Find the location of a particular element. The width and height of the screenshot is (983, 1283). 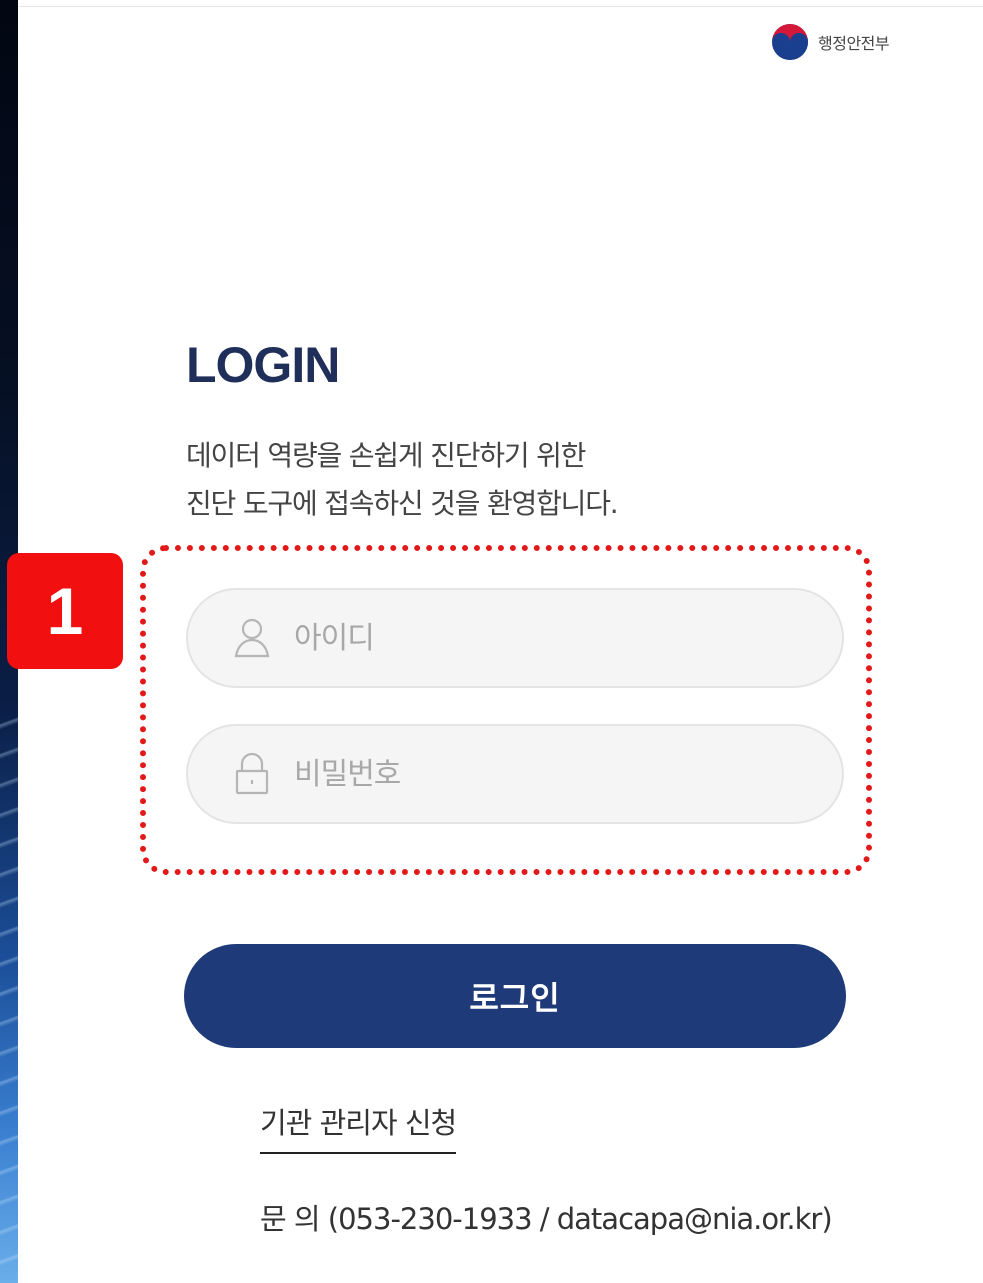

user-icon is located at coordinates (252, 638).